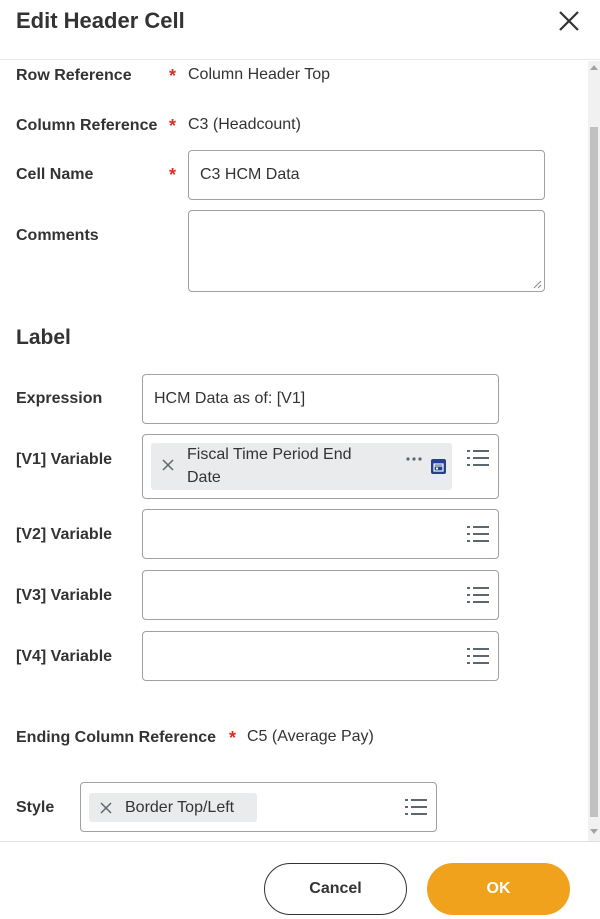 The height and width of the screenshot is (919, 600). I want to click on expression-input: HCM Data as of: [V1], so click(320, 399).